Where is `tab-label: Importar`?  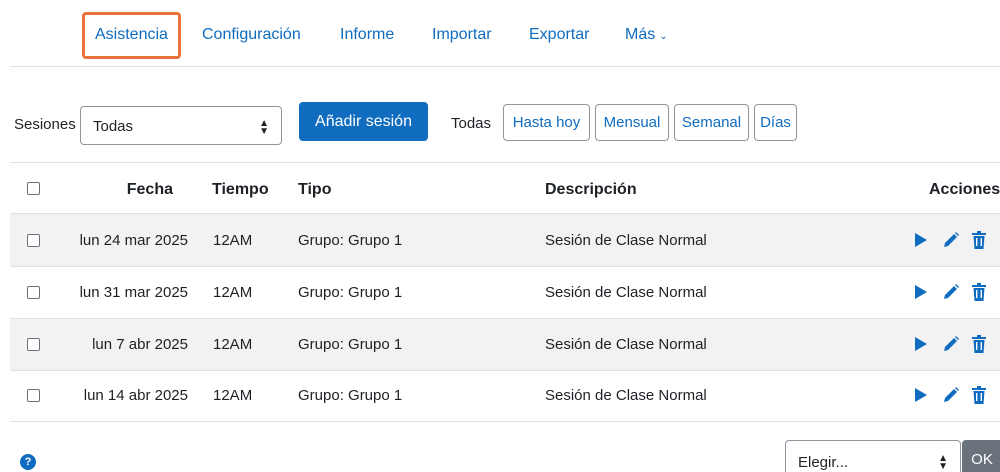 tab-label: Importar is located at coordinates (462, 34).